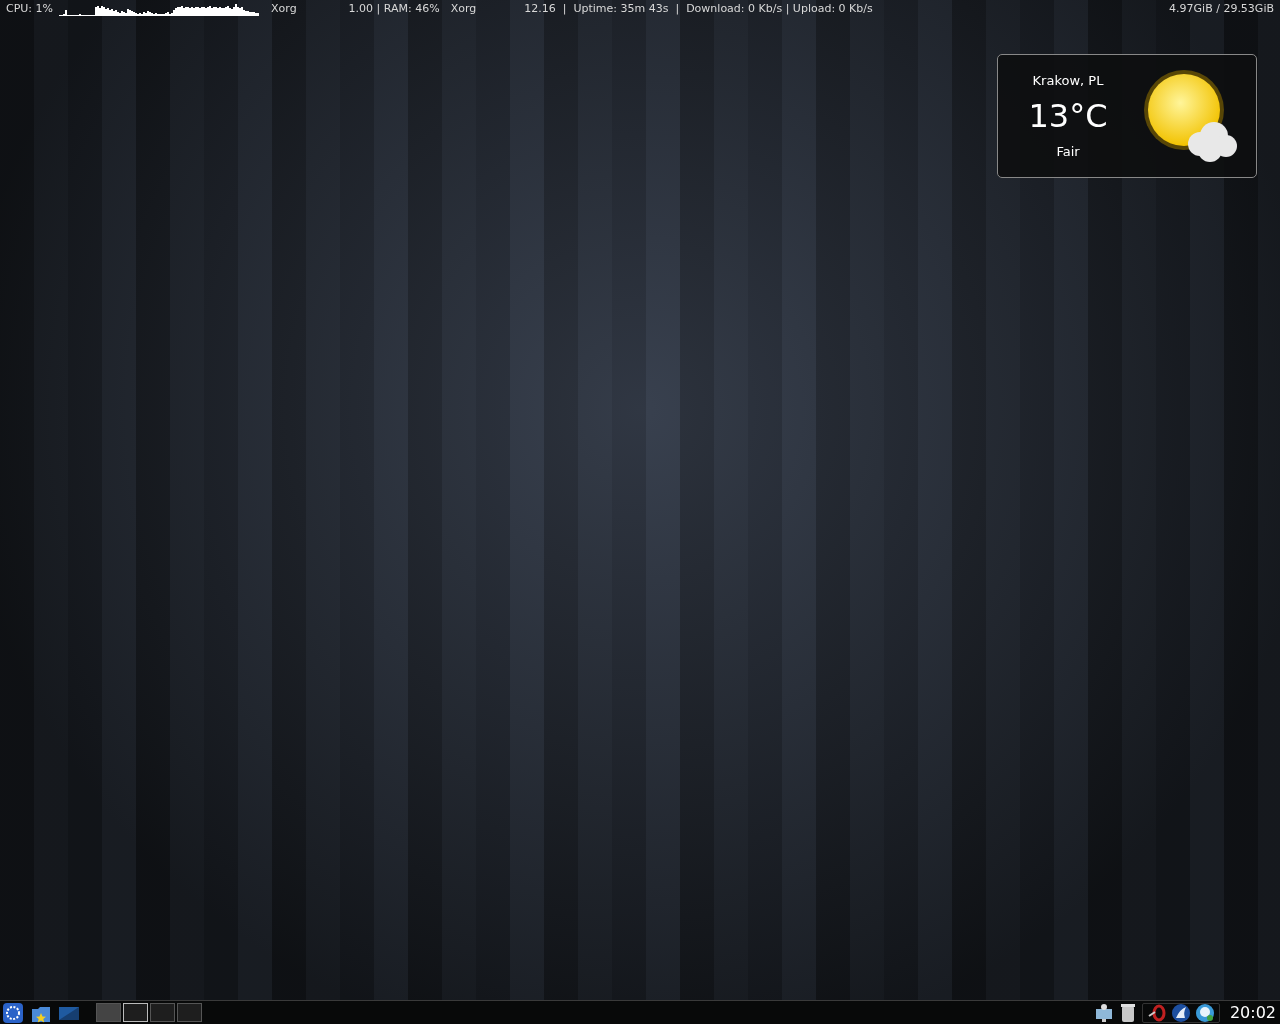  Describe the element at coordinates (30, 8) in the screenshot. I see `cpu-usage: CPU: 1%` at that location.